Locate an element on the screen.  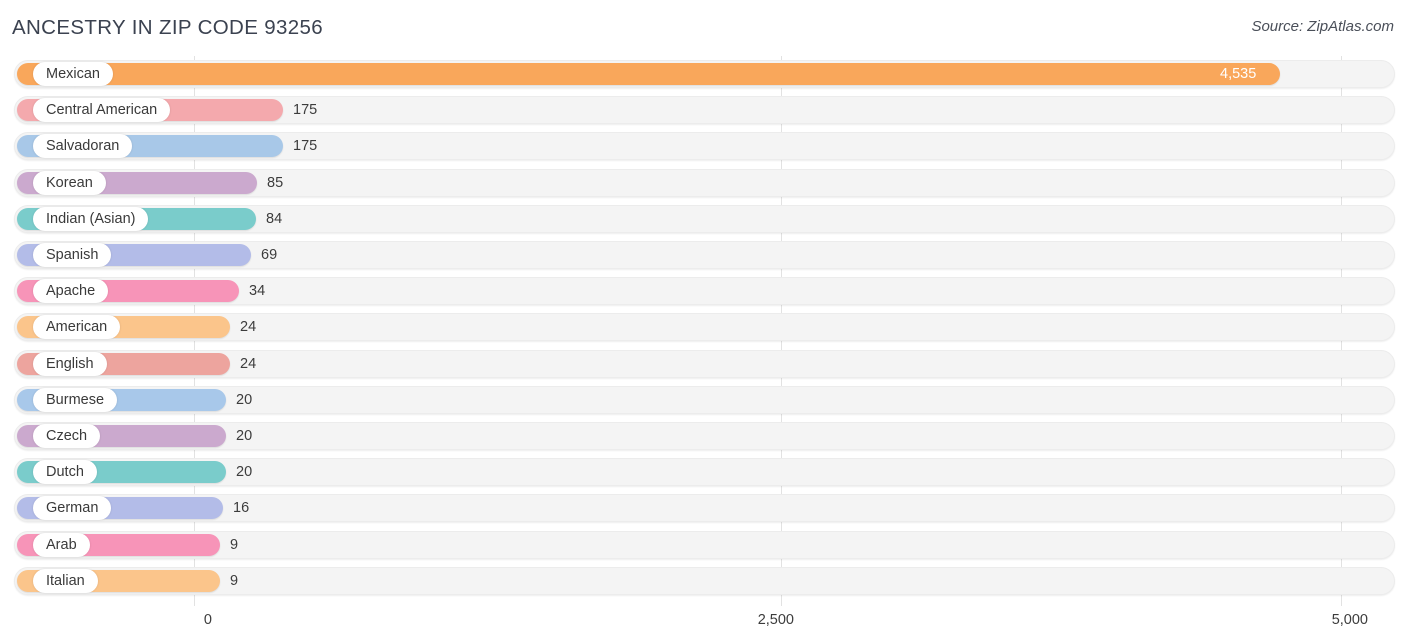
source-attribution: Source: ZipAtlas.com is located at coordinates (1322, 26).